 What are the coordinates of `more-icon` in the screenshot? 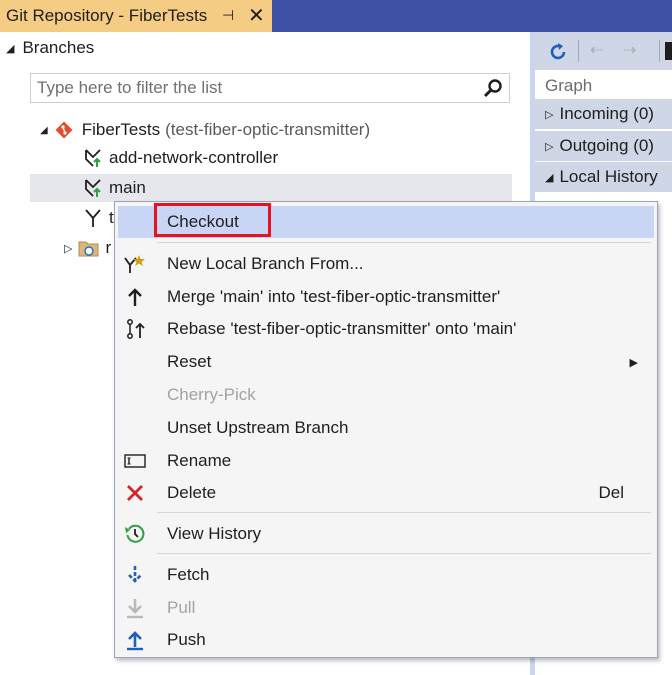 It's located at (668, 51).